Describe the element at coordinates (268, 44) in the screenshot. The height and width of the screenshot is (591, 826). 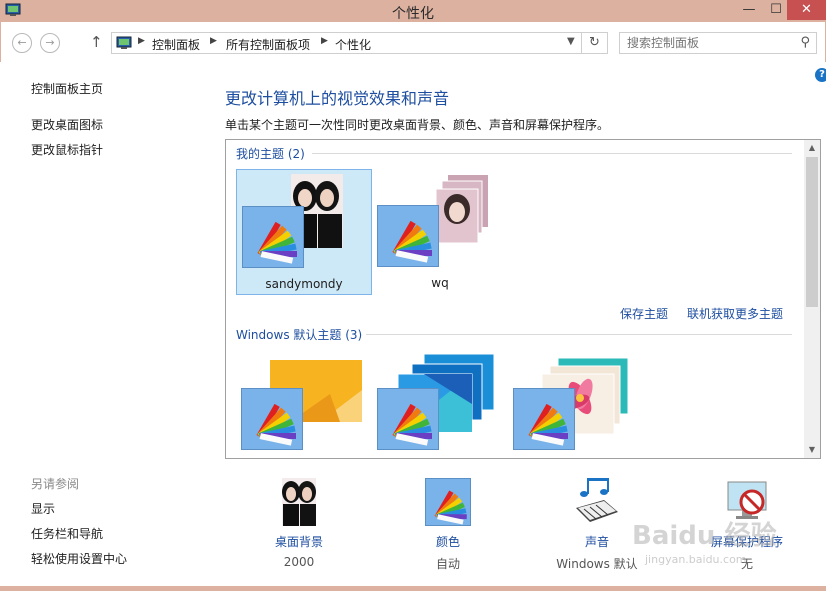
I see `breadcrumb-all-items: 所有控制面板项` at that location.